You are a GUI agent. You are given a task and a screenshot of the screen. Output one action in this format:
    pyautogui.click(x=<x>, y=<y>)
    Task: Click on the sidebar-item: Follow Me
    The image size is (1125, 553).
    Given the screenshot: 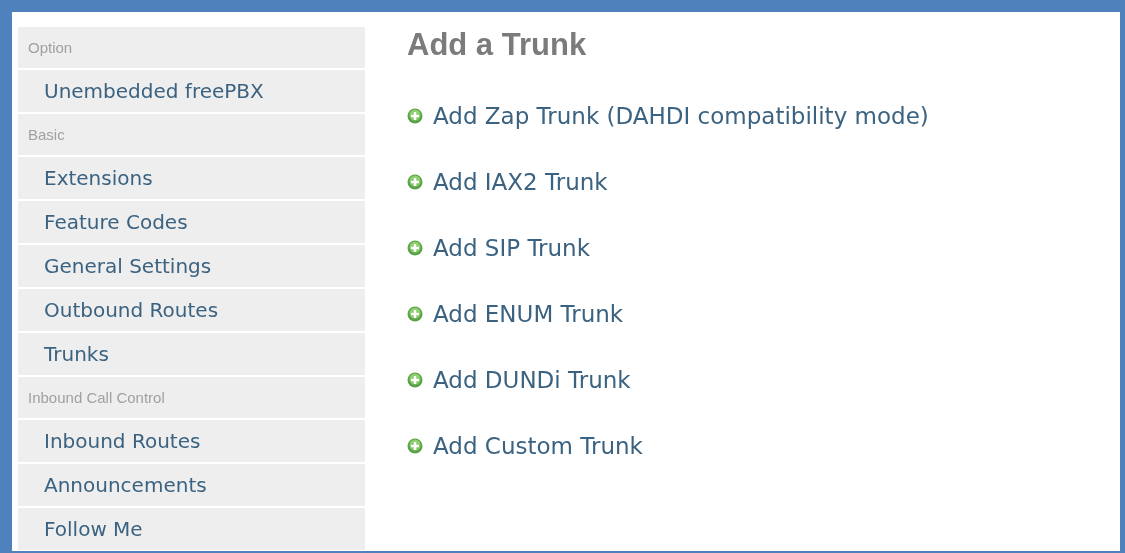 What is the action you would take?
    pyautogui.click(x=191, y=529)
    